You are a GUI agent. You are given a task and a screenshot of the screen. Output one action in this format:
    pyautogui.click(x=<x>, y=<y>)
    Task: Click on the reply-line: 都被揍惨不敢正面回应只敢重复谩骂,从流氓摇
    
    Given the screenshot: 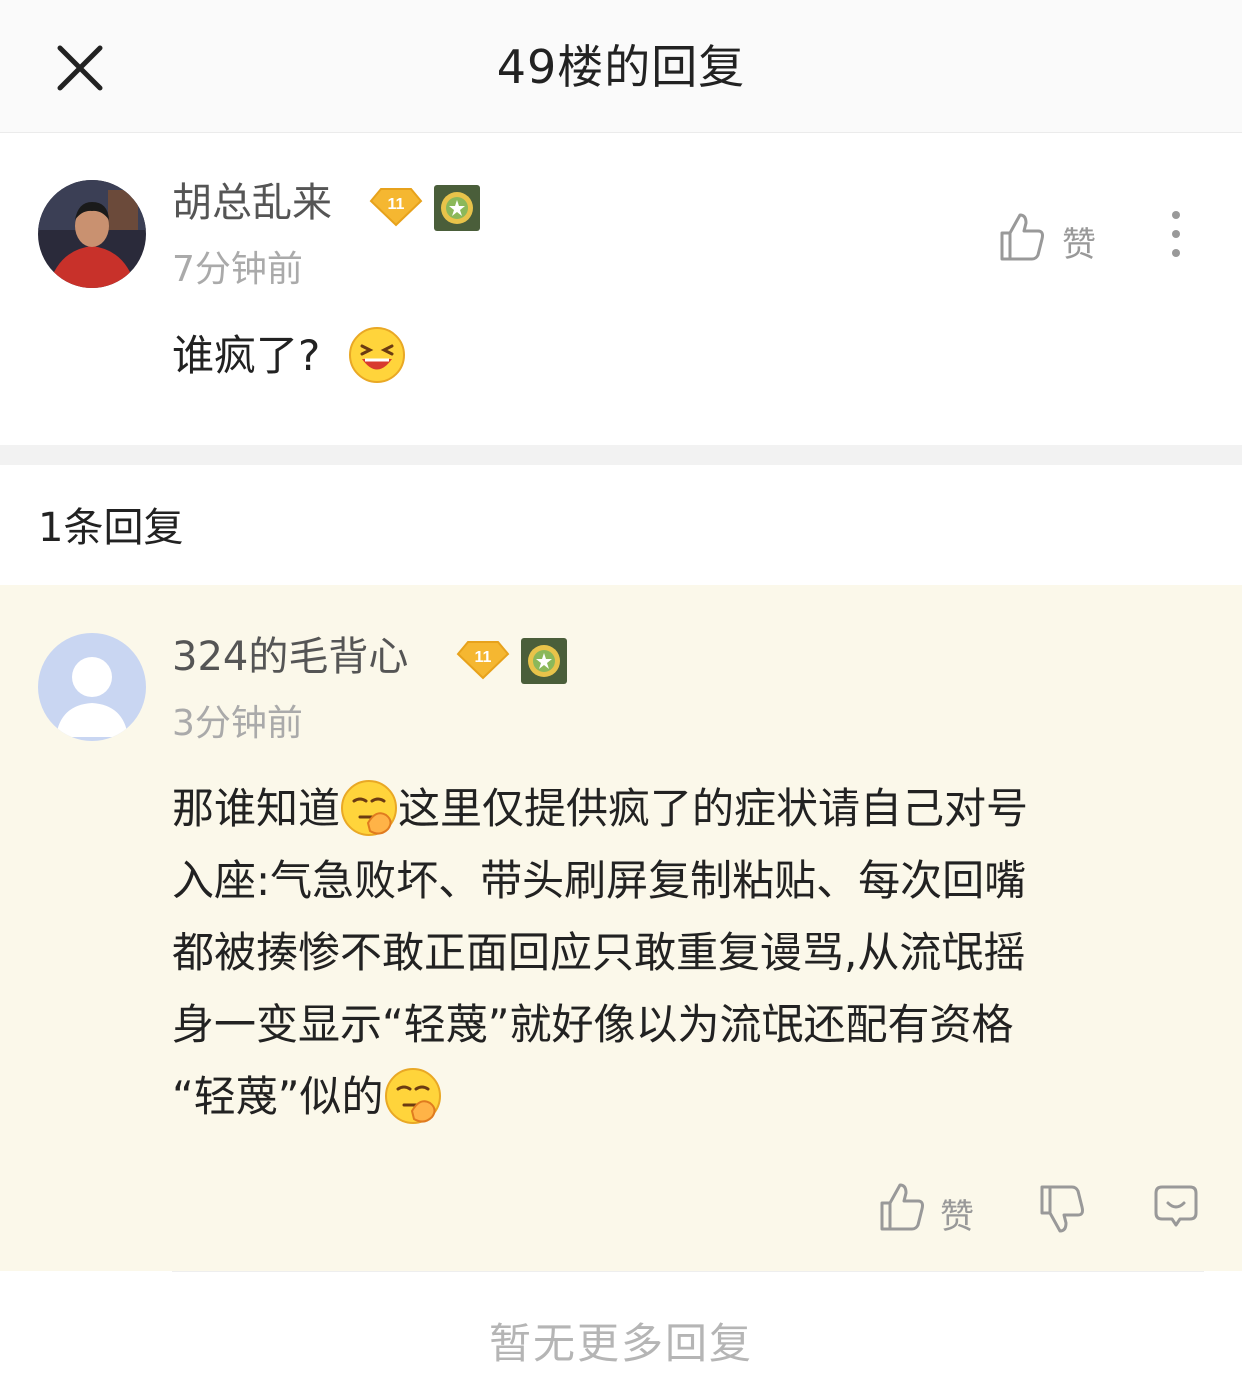 What is the action you would take?
    pyautogui.click(x=599, y=952)
    